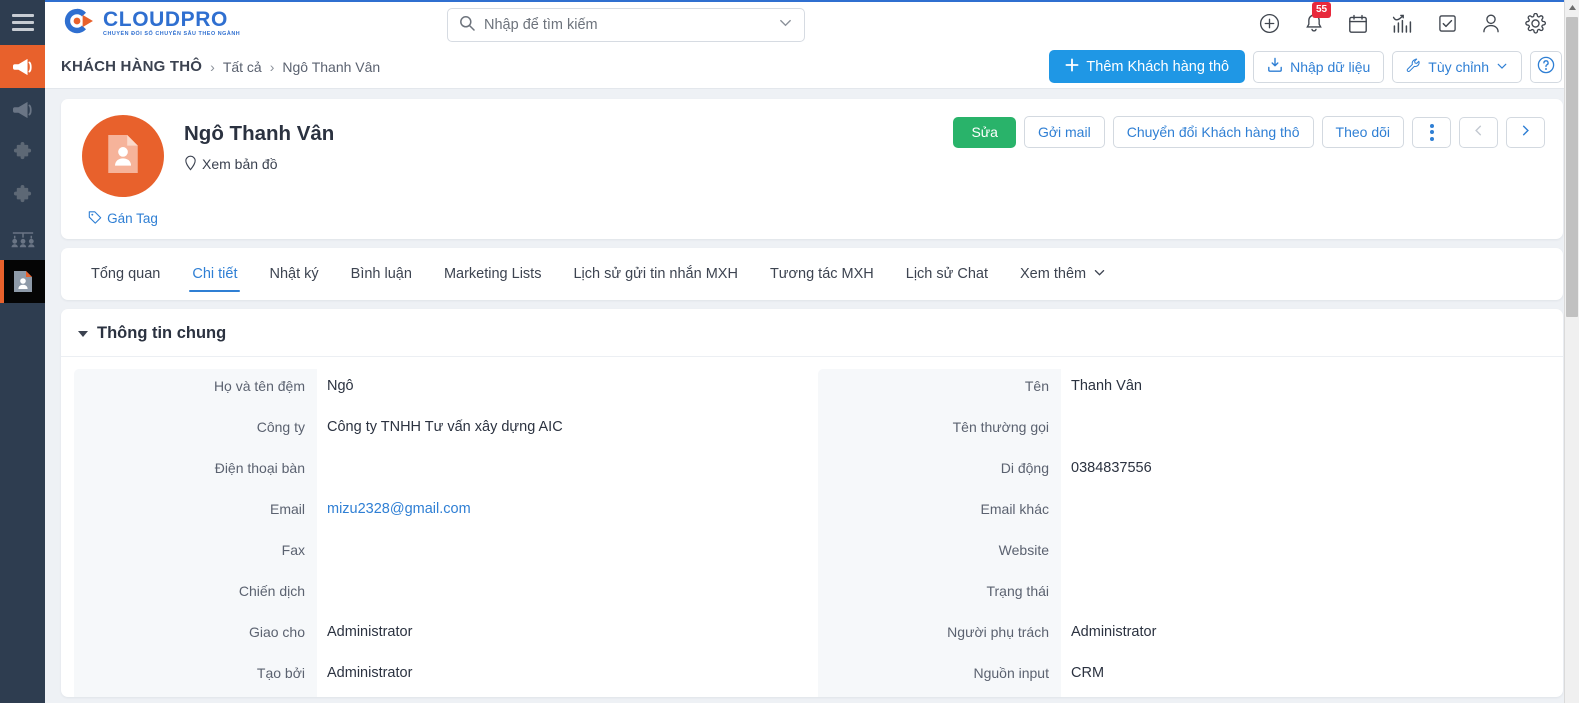 Image resolution: width=1579 pixels, height=703 pixels. What do you see at coordinates (1358, 24) in the screenshot?
I see `calendar-icon` at bounding box center [1358, 24].